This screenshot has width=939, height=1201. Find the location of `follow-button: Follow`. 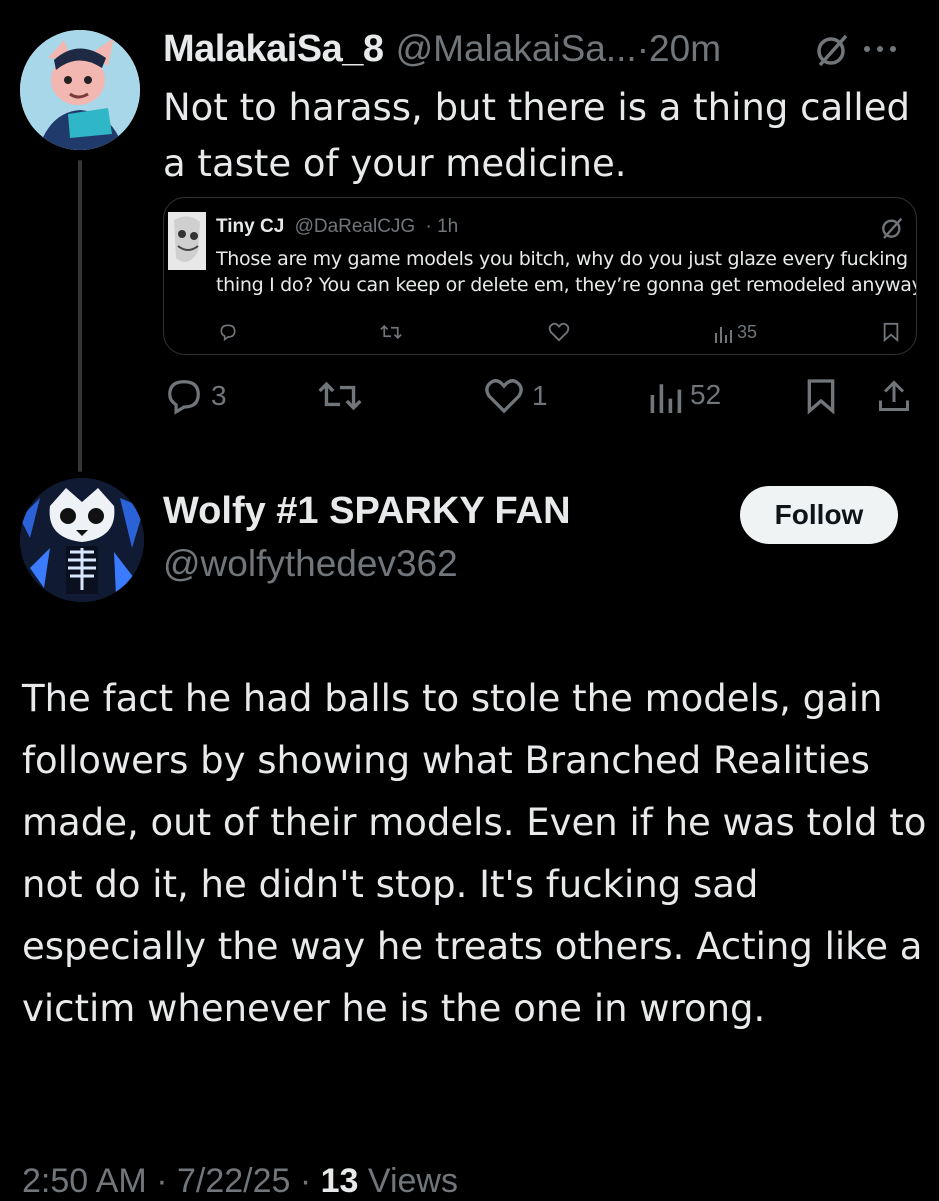

follow-button: Follow is located at coordinates (819, 515).